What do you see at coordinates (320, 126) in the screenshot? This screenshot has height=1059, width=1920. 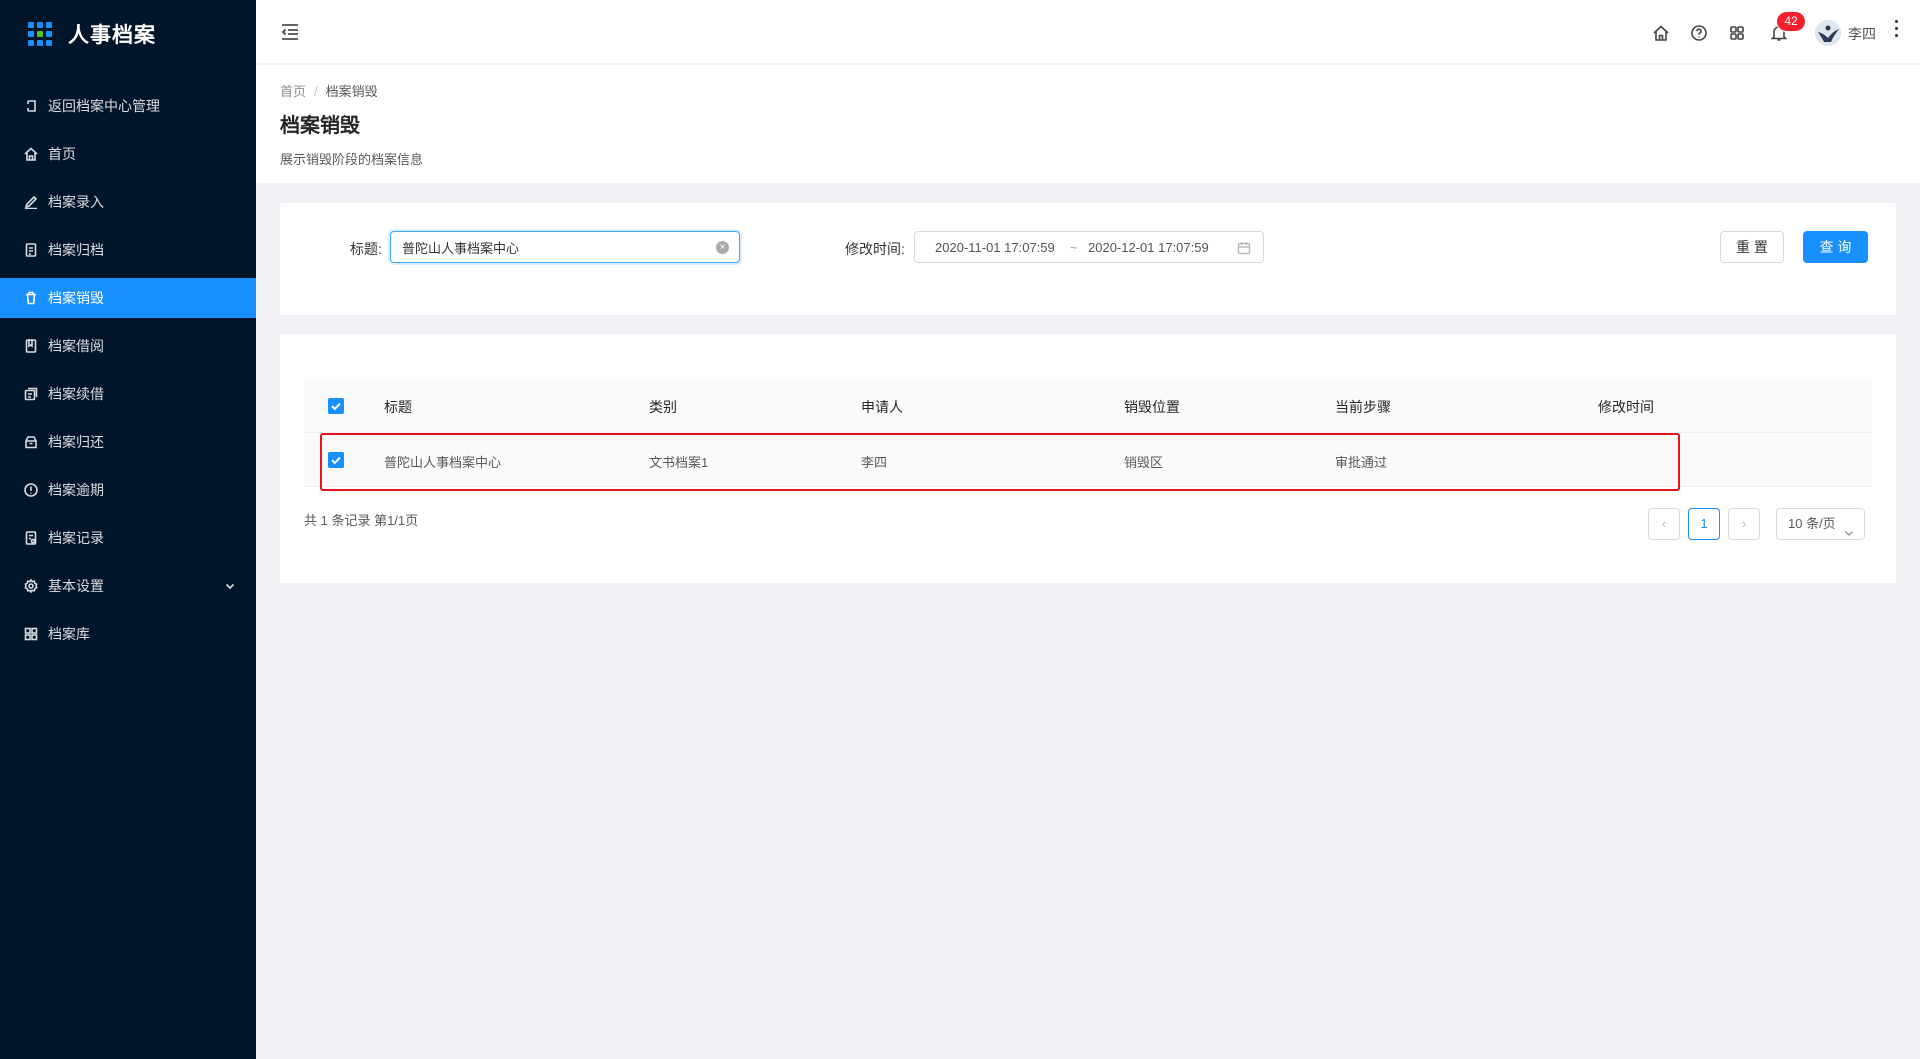 I see `page-title: 档案销毁` at bounding box center [320, 126].